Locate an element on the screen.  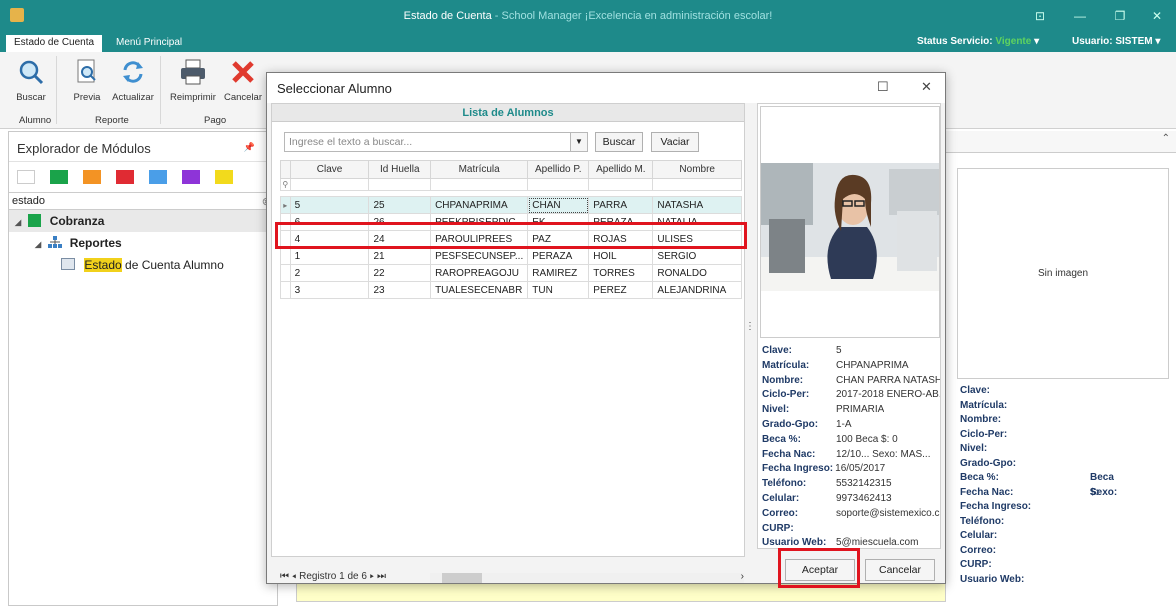
cell-apellido-p: PERAZA is located at coordinates (558, 256).